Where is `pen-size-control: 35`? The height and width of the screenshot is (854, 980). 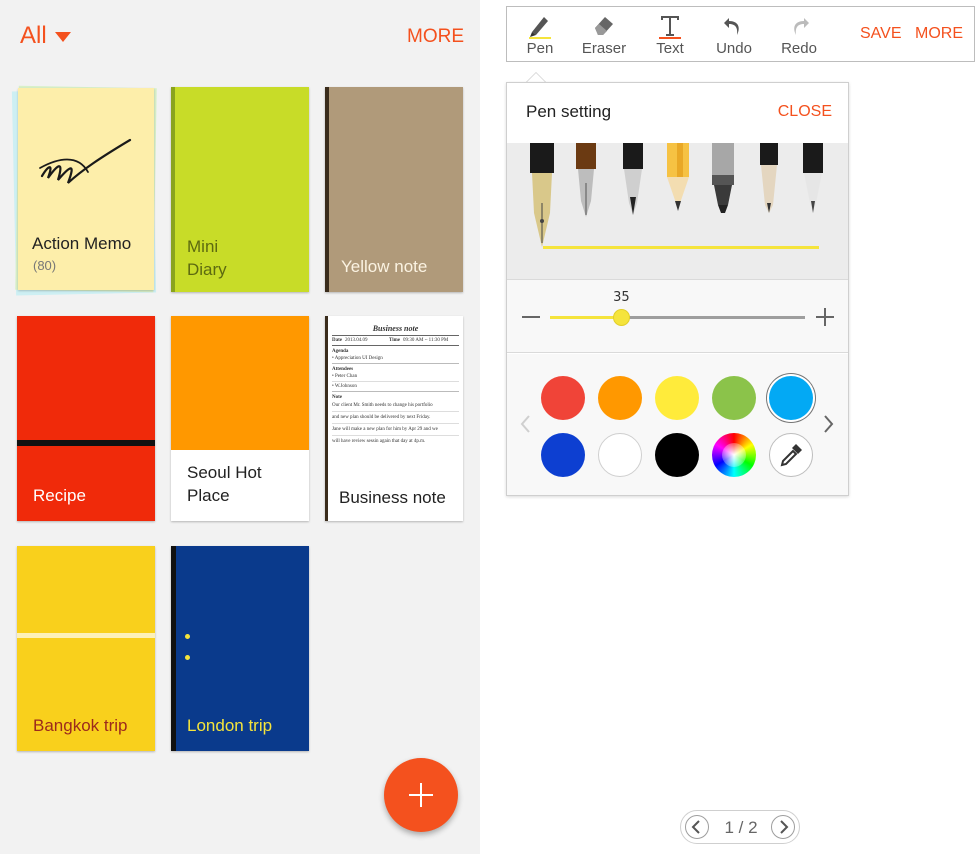 pen-size-control: 35 is located at coordinates (677, 316).